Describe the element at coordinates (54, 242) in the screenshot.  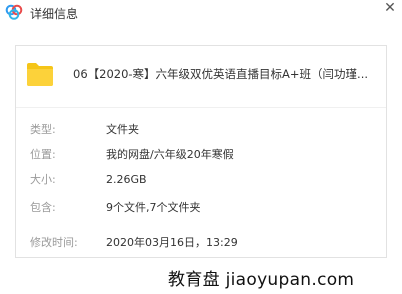
I see `property-label: 修改时间:` at that location.